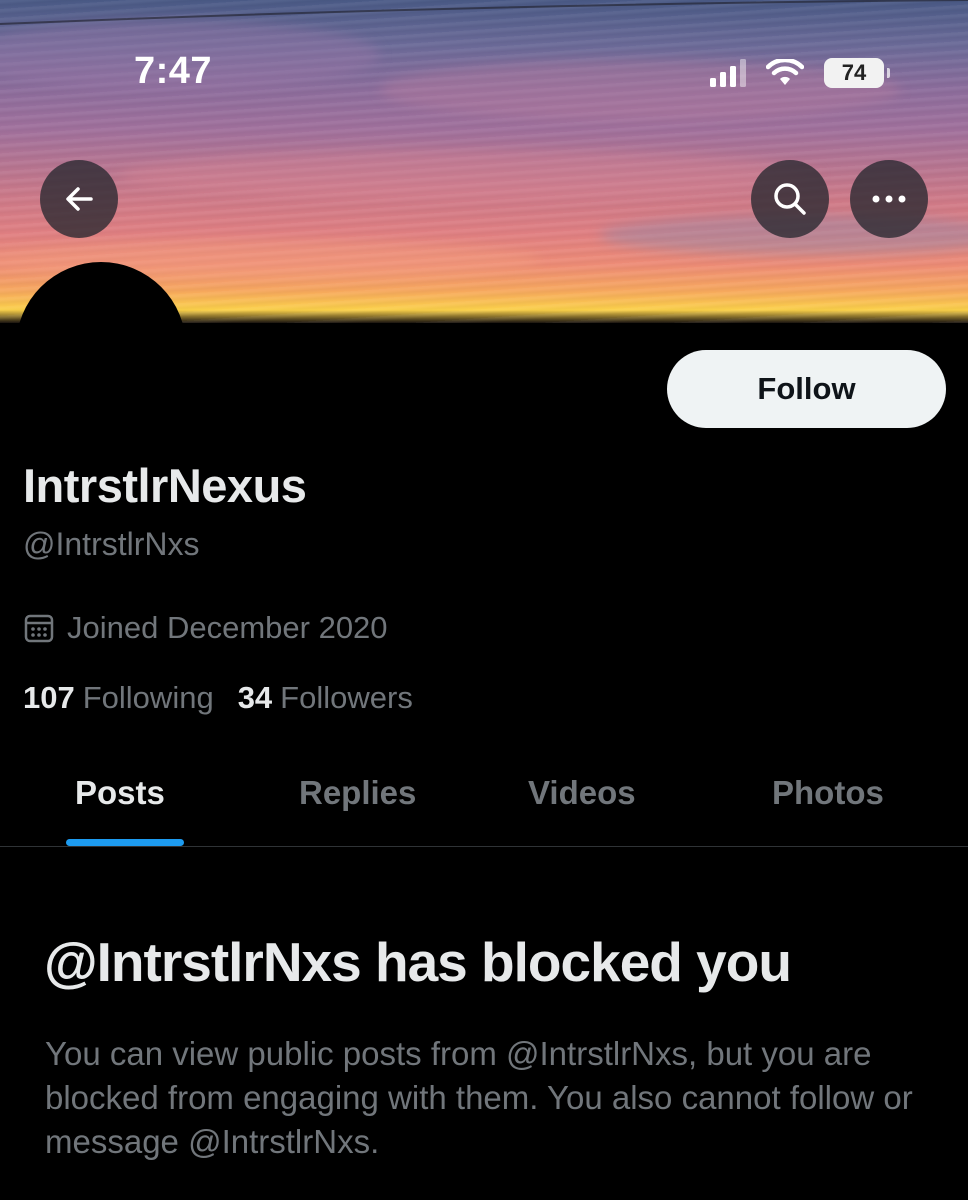  What do you see at coordinates (39, 628) in the screenshot?
I see `calendar-icon` at bounding box center [39, 628].